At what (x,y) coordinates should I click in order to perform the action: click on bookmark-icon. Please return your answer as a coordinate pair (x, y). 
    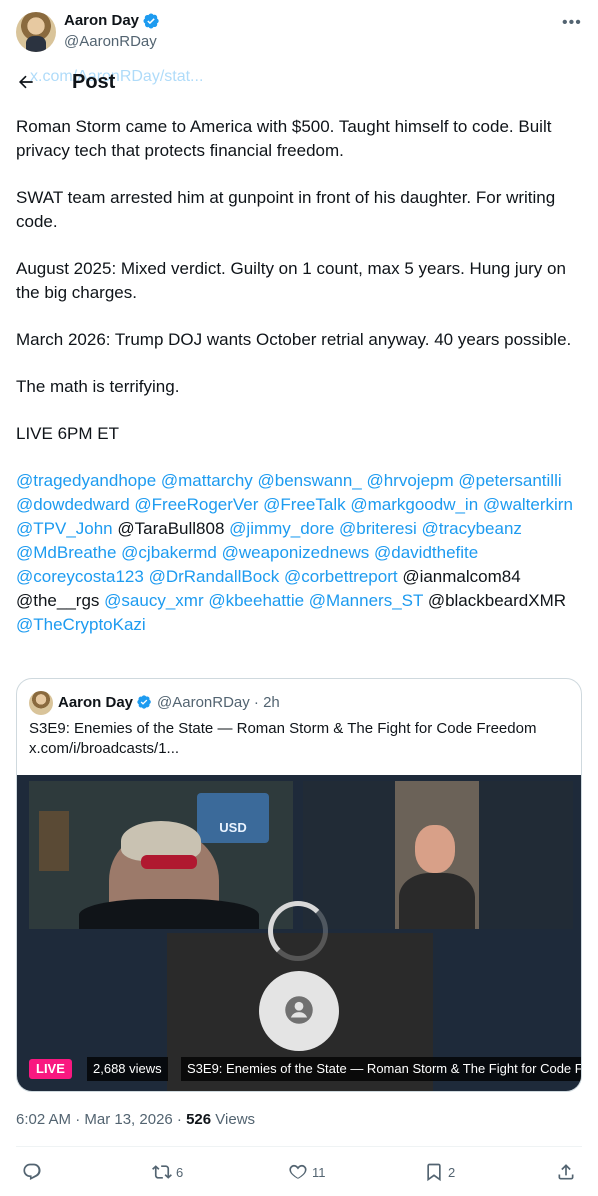
    Looking at the image, I should click on (434, 1172).